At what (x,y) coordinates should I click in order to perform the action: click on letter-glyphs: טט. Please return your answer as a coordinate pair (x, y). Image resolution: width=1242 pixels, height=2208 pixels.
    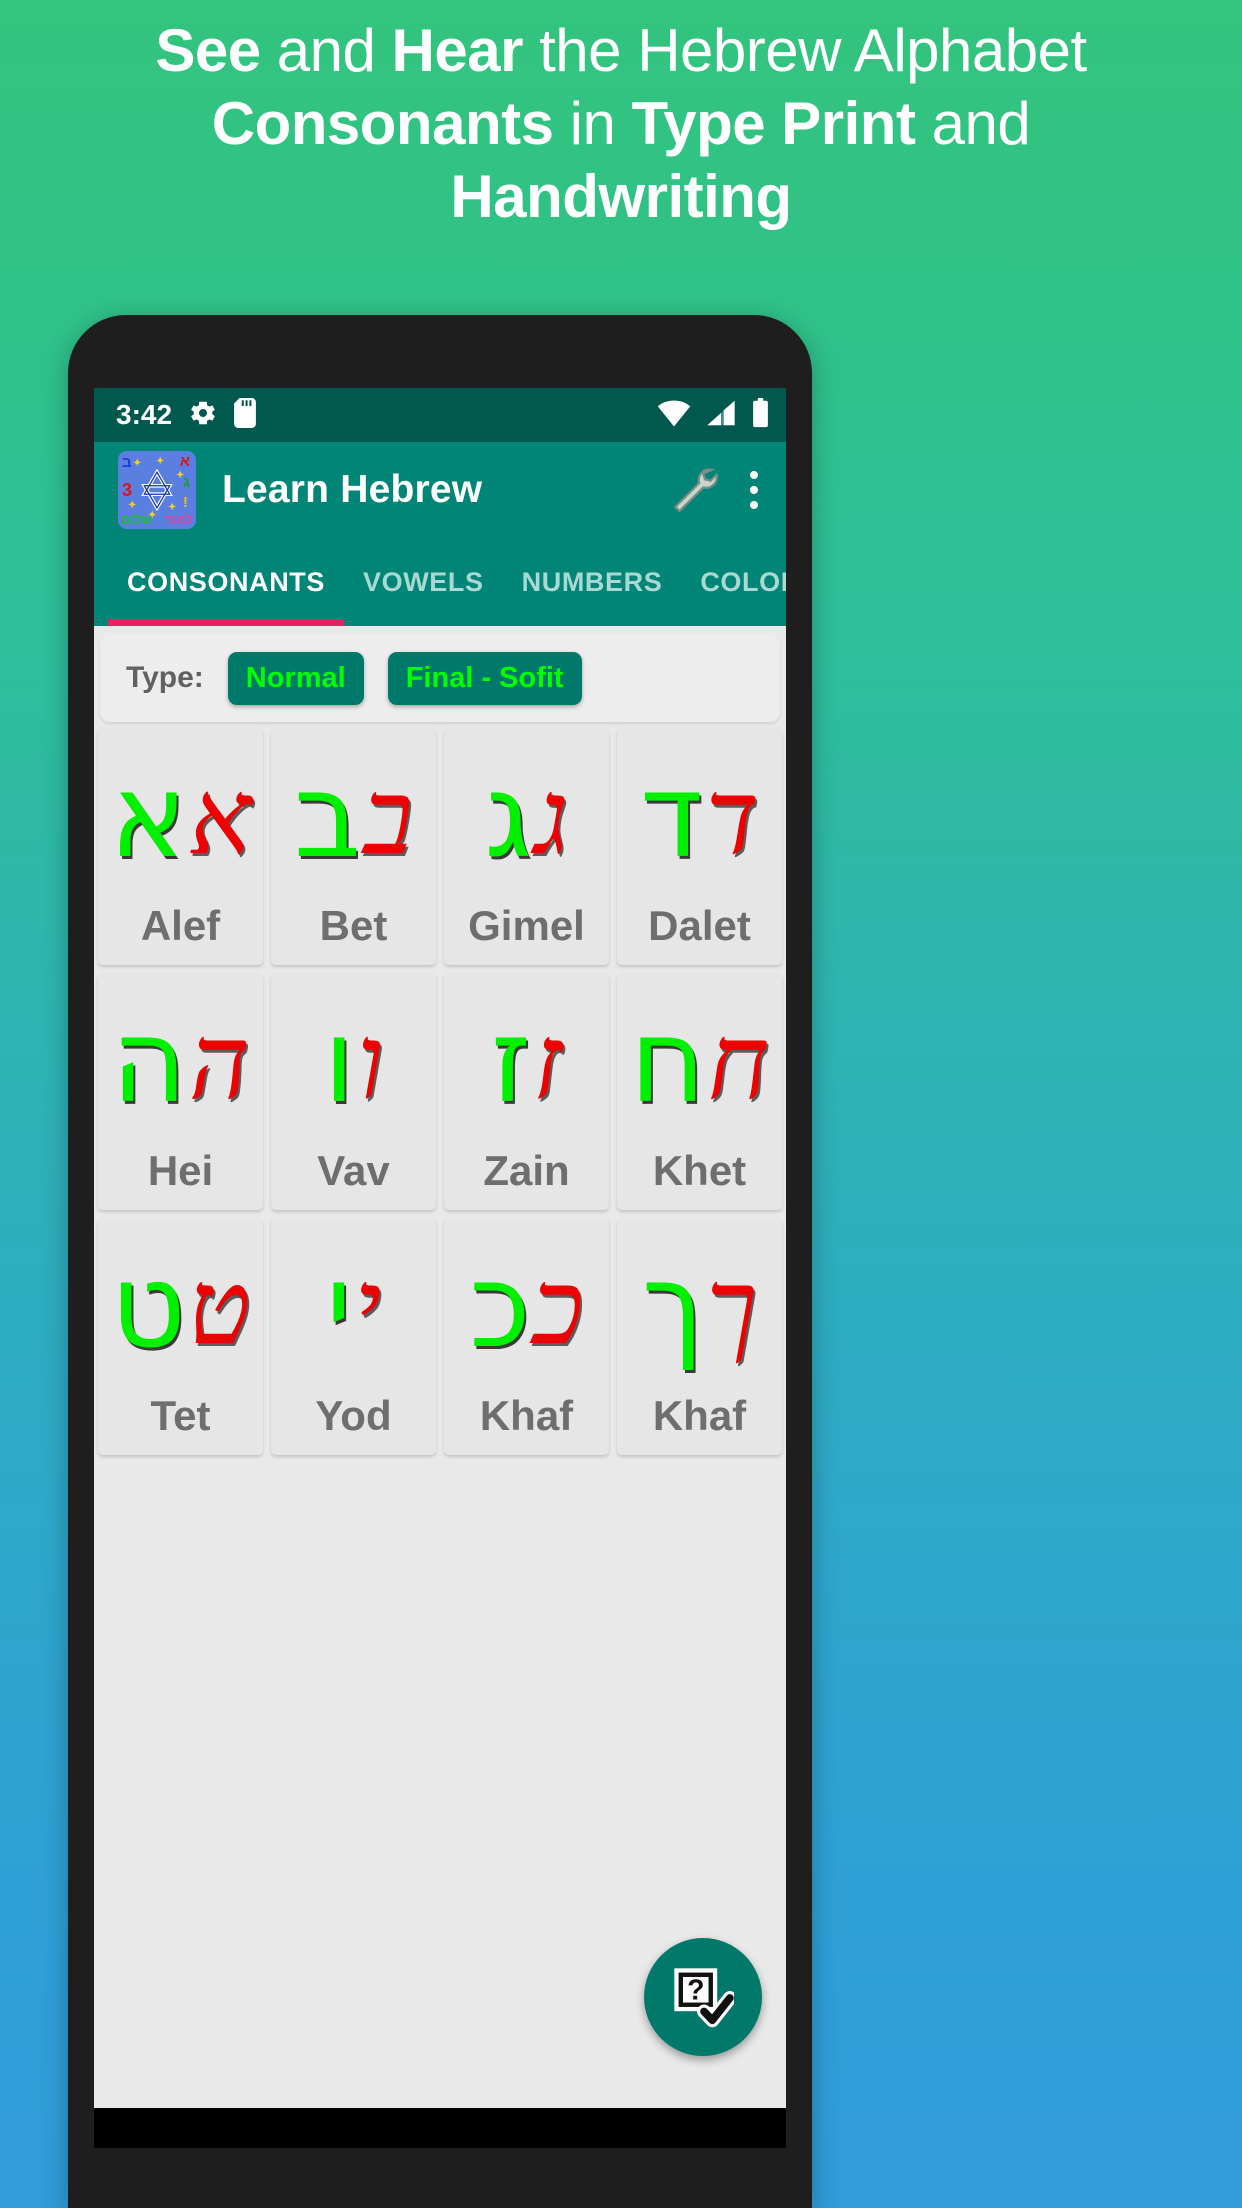
    Looking at the image, I should click on (180, 1306).